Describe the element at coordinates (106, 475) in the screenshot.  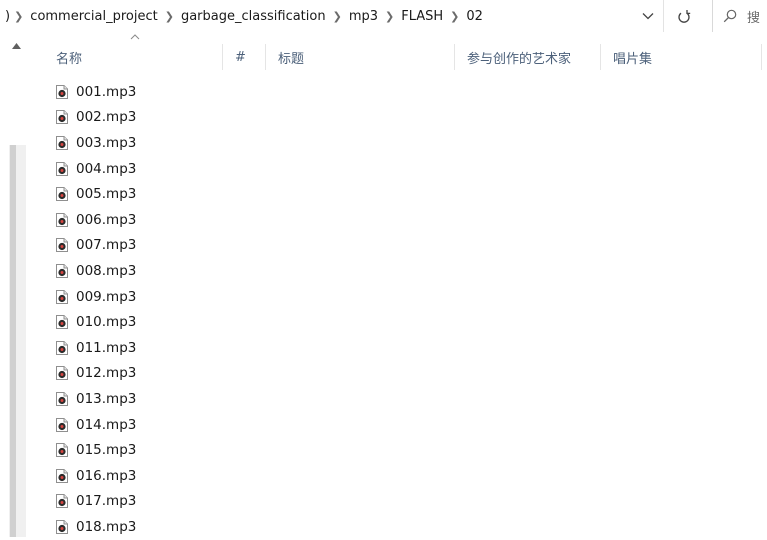
I see `file-name: 016.mp3` at that location.